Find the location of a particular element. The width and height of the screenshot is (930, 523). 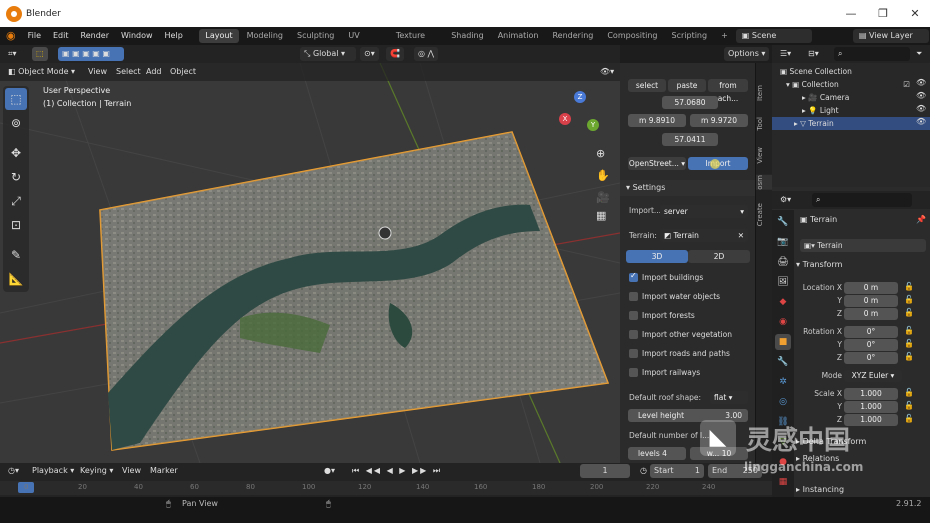

gizmo-z-icon: Z is located at coordinates (580, 97).